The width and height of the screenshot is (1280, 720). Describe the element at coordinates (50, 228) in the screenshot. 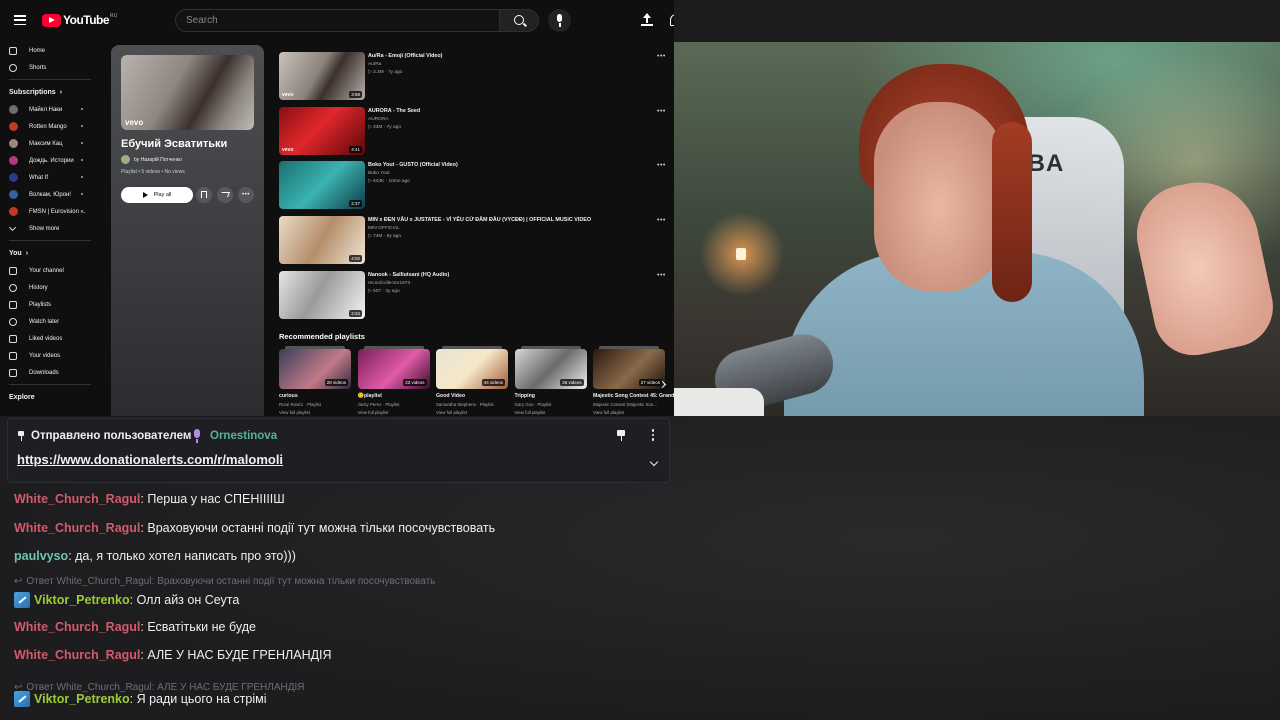

I see `sidebar-show-more: Show more` at that location.